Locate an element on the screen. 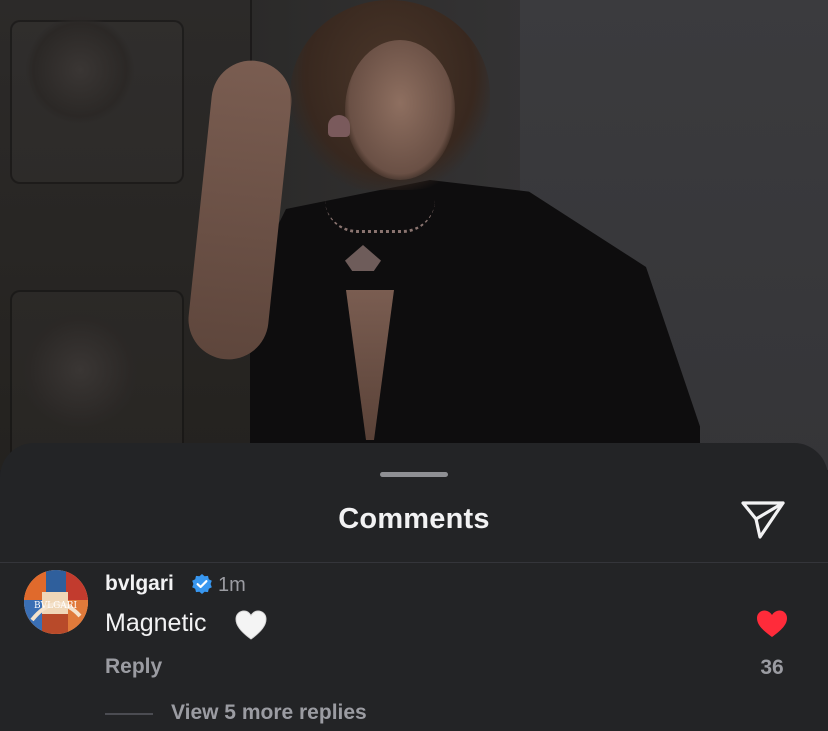 This screenshot has width=828, height=731. comment-timestamp: 1m is located at coordinates (232, 585).